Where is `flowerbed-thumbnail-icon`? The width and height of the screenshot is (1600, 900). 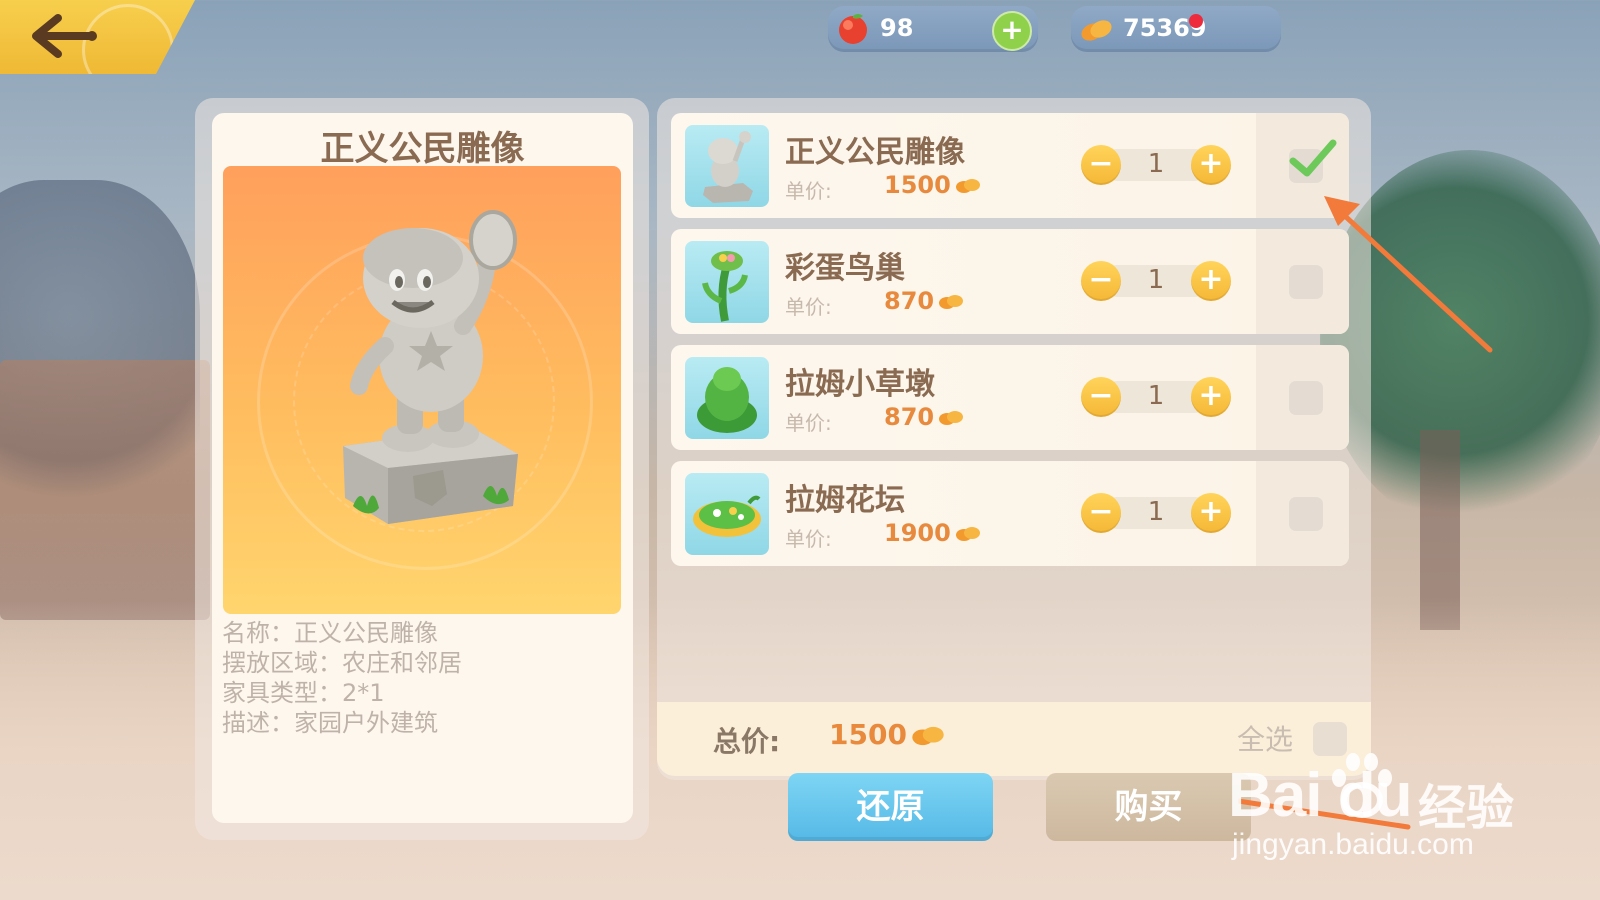
flowerbed-thumbnail-icon is located at coordinates (727, 516).